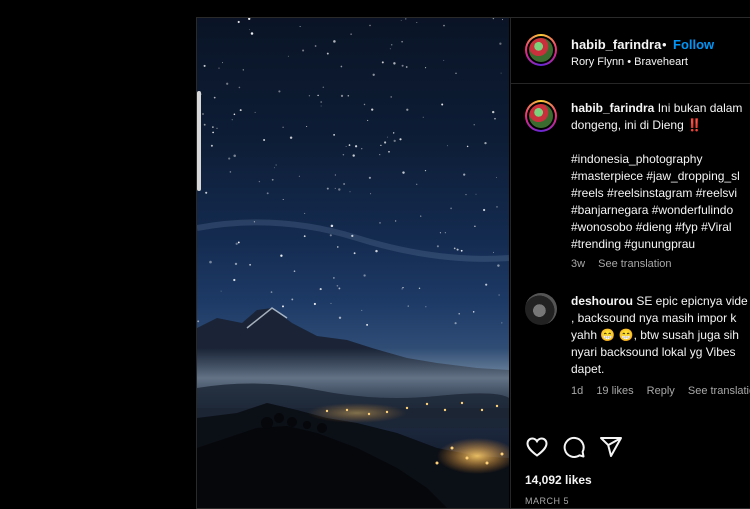 This screenshot has width=750, height=509. I want to click on caption-username: habib_farindra, so click(612, 108).